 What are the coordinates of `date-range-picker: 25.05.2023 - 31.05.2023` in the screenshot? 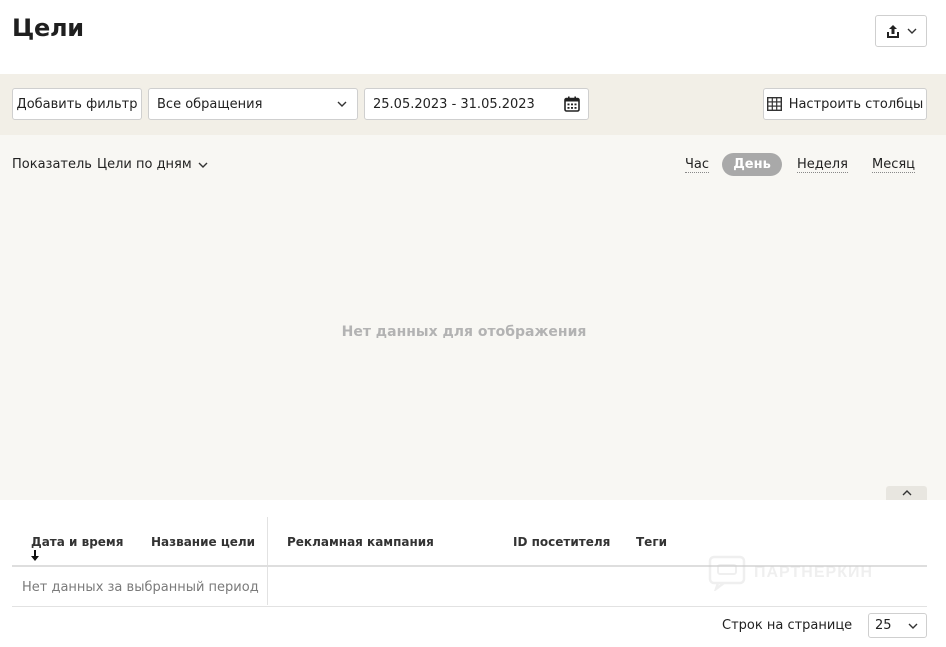 It's located at (476, 104).